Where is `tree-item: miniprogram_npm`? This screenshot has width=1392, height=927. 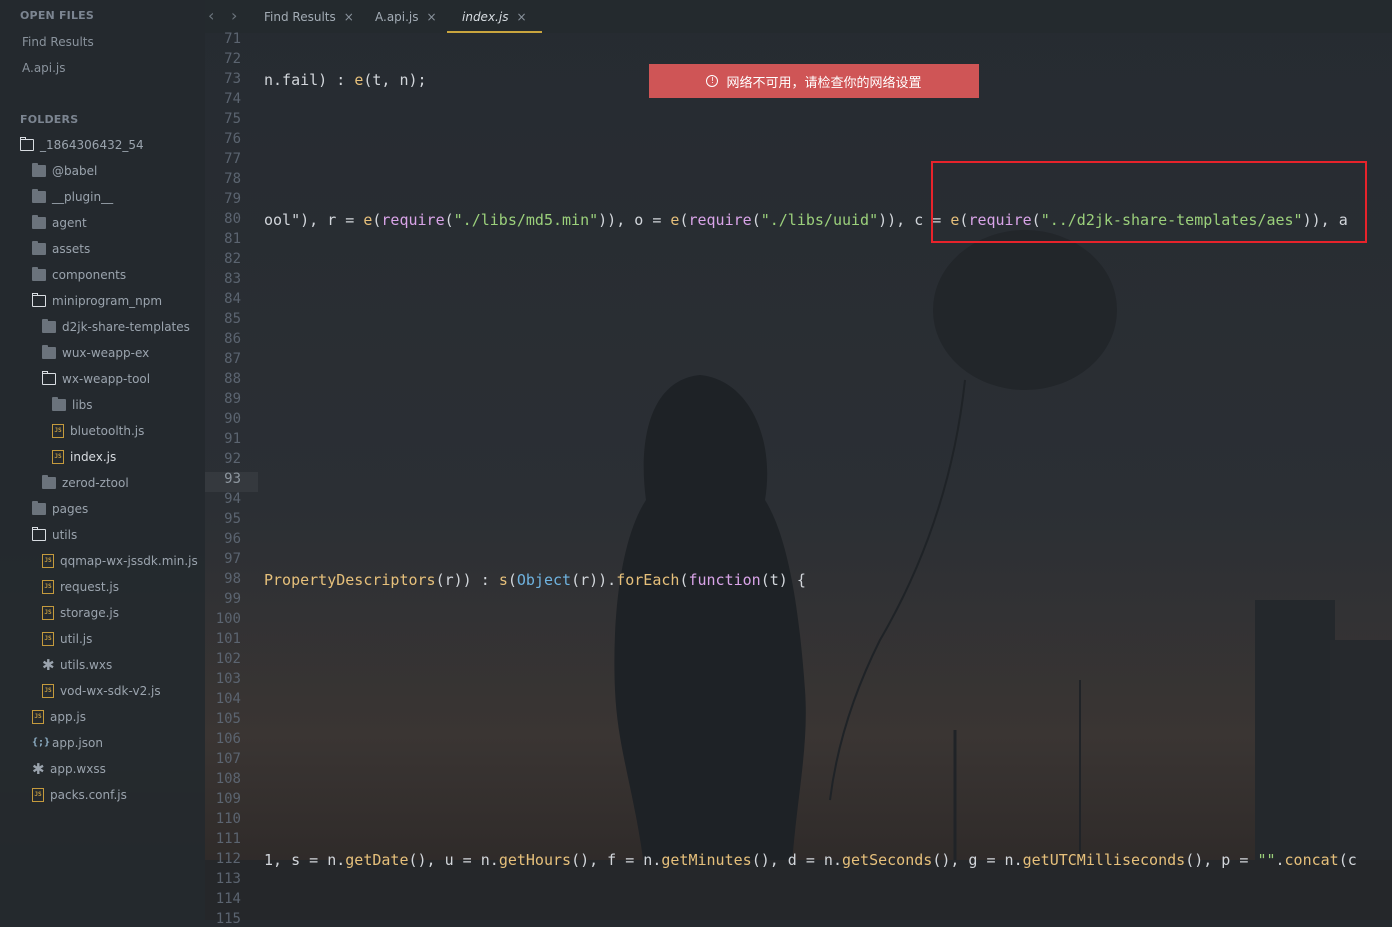 tree-item: miniprogram_npm is located at coordinates (96, 301).